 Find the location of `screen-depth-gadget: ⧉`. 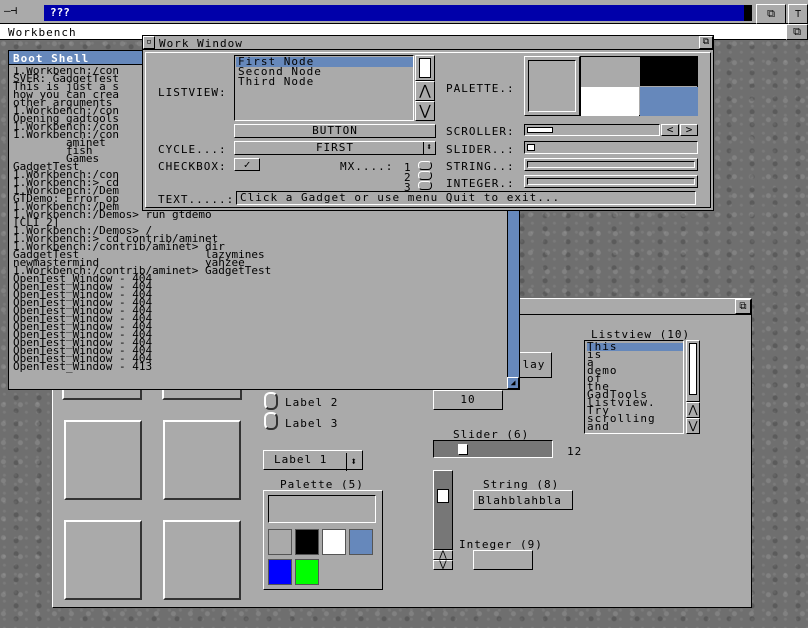

screen-depth-gadget: ⧉ is located at coordinates (771, 14).